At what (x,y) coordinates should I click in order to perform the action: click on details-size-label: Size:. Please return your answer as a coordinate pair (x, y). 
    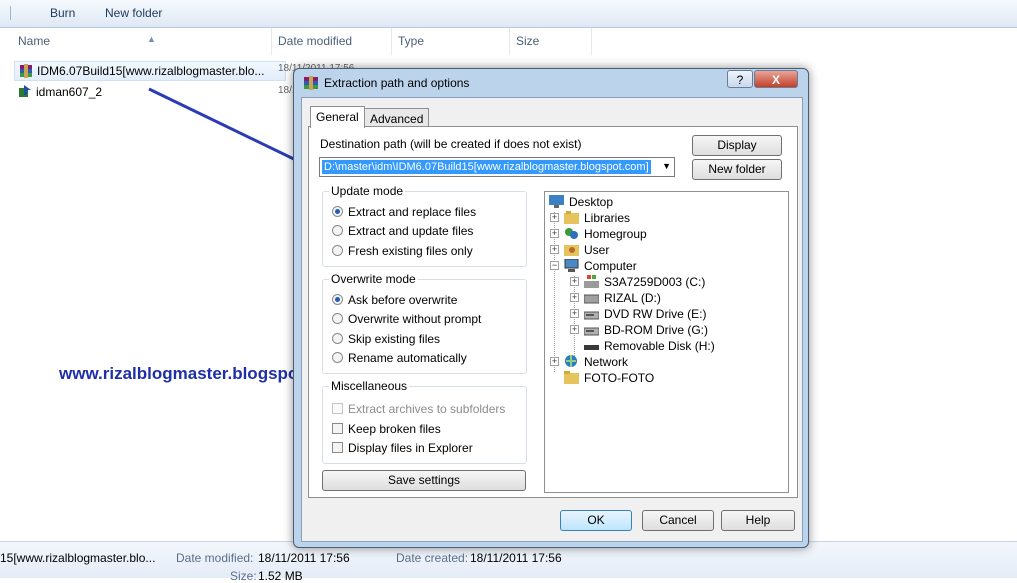
    Looking at the image, I should click on (243, 576).